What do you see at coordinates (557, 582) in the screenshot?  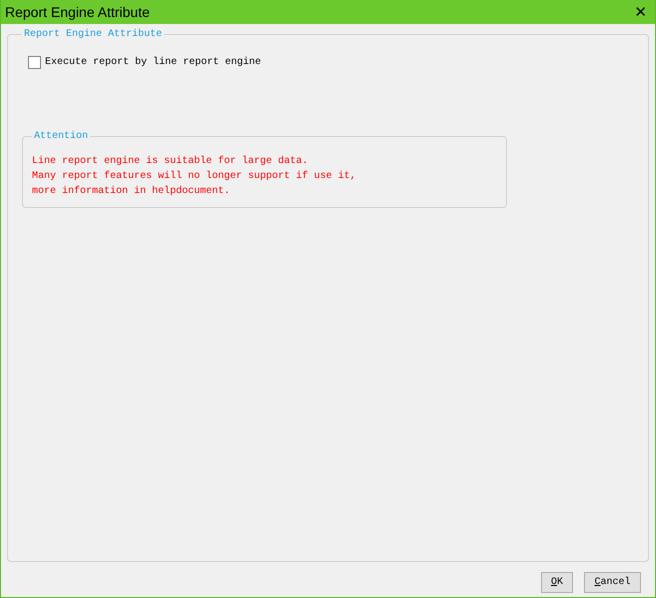 I see `ok-button: OK` at bounding box center [557, 582].